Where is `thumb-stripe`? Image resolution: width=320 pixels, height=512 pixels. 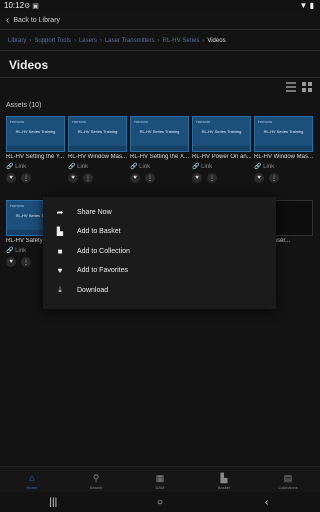
thumb-stripe is located at coordinates (283, 148).